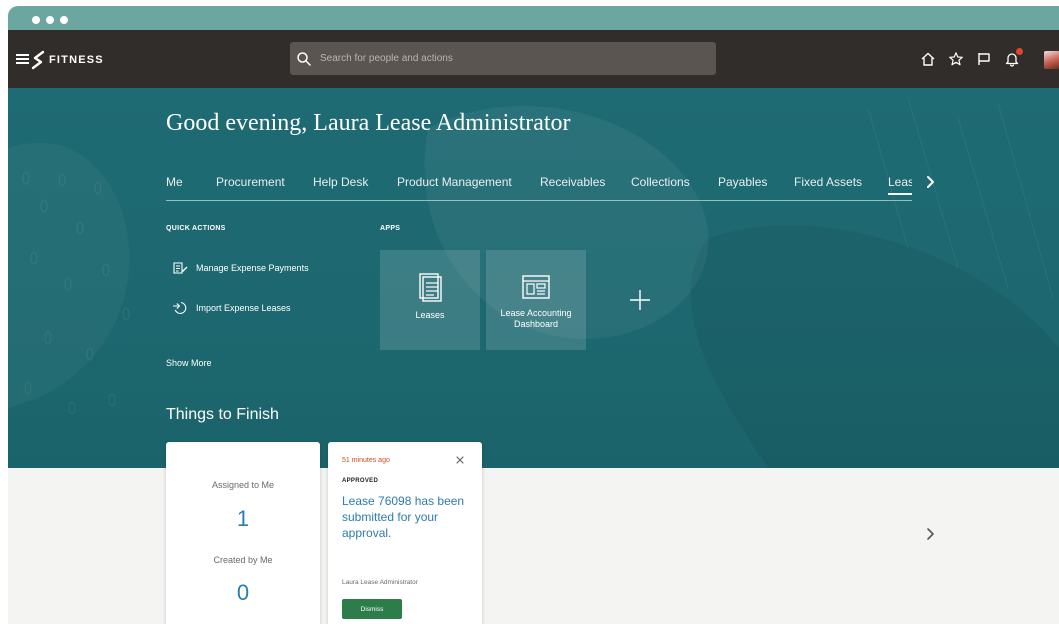 The height and width of the screenshot is (624, 1059). What do you see at coordinates (660, 182) in the screenshot?
I see `tab-collections: Collections` at bounding box center [660, 182].